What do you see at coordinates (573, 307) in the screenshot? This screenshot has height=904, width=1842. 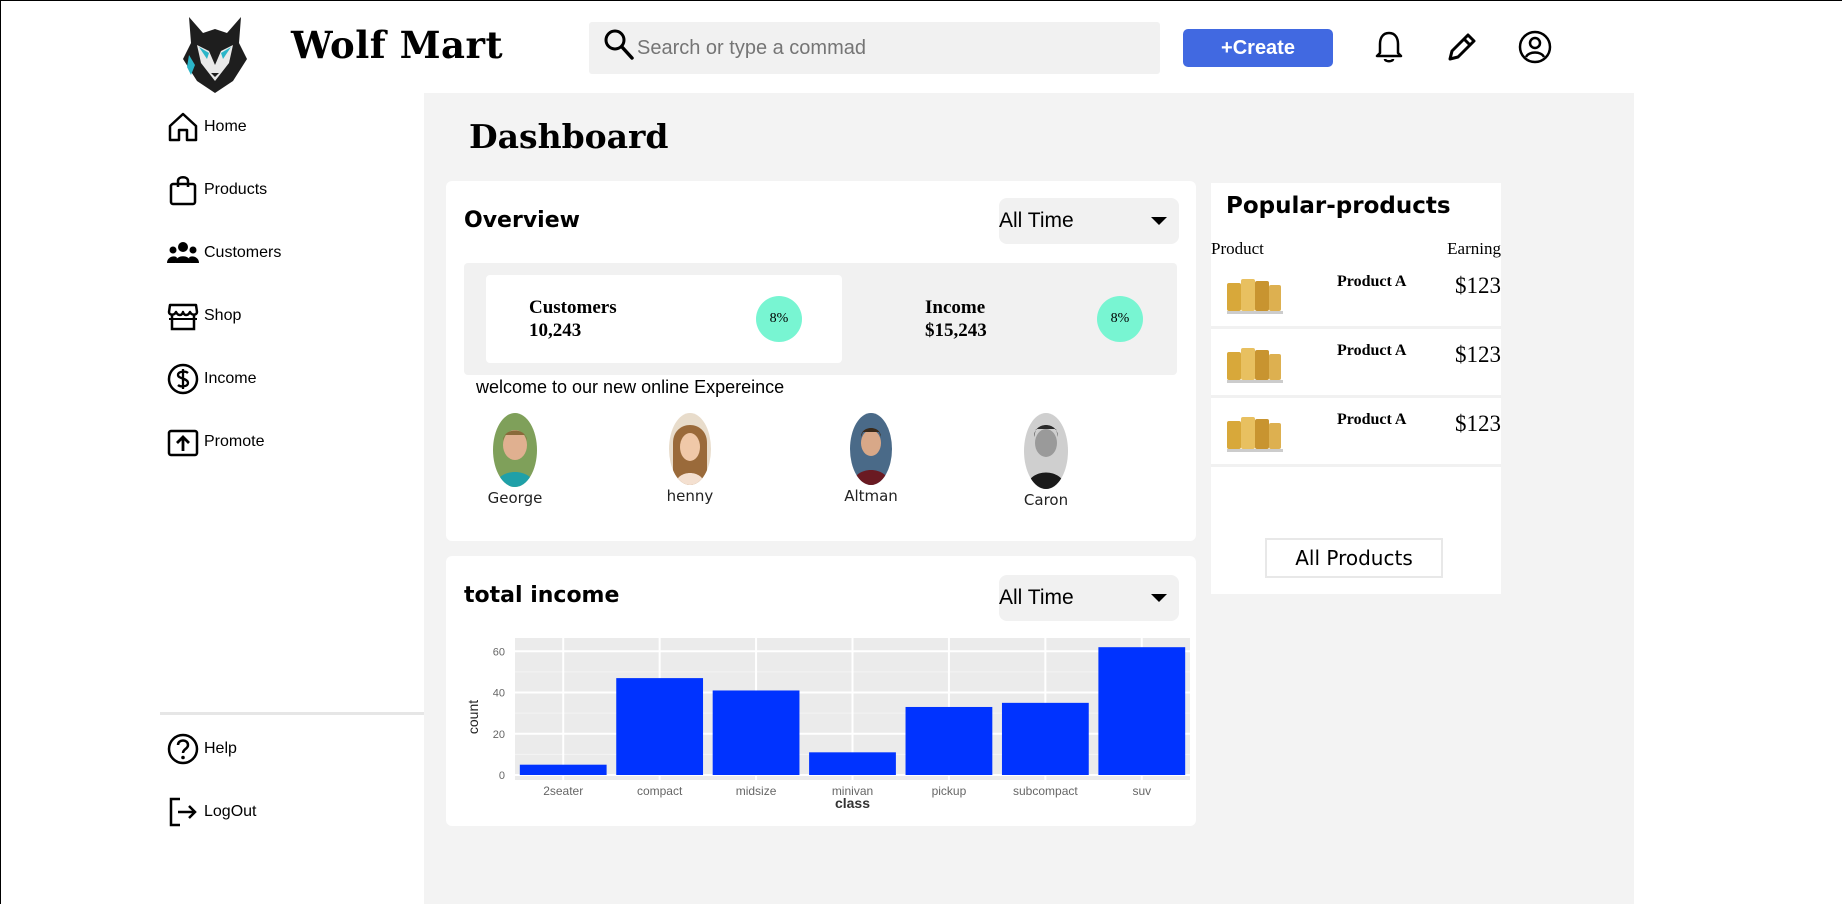 I see `stat-label: Customers` at bounding box center [573, 307].